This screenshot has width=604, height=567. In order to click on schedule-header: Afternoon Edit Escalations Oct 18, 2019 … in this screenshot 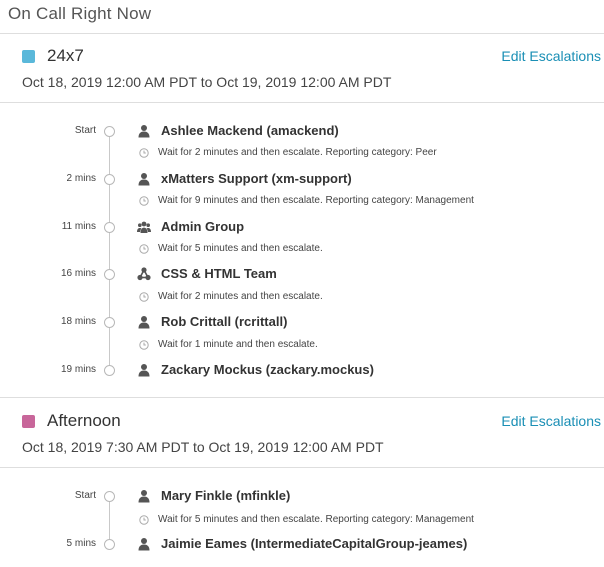, I will do `click(302, 432)`.